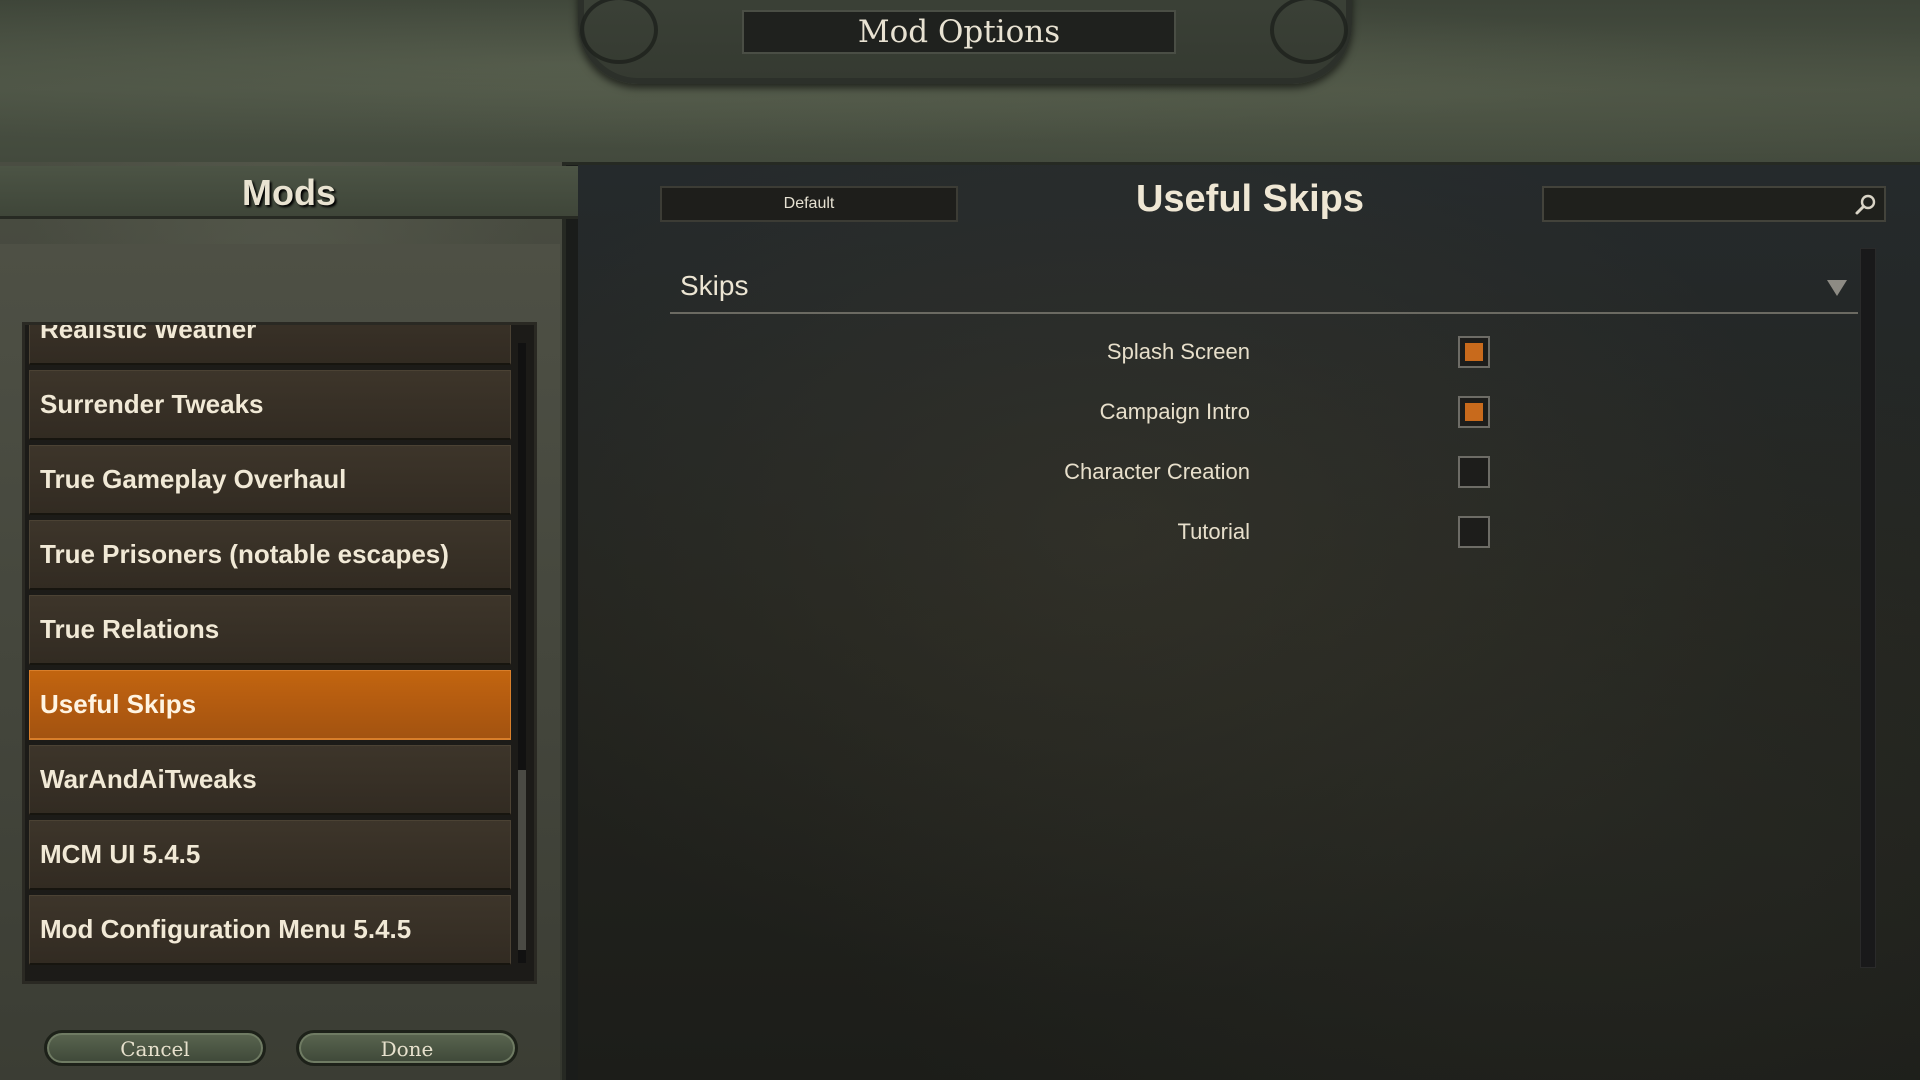 The width and height of the screenshot is (1920, 1080). What do you see at coordinates (1474, 472) in the screenshot?
I see `character-creation-checkbox` at bounding box center [1474, 472].